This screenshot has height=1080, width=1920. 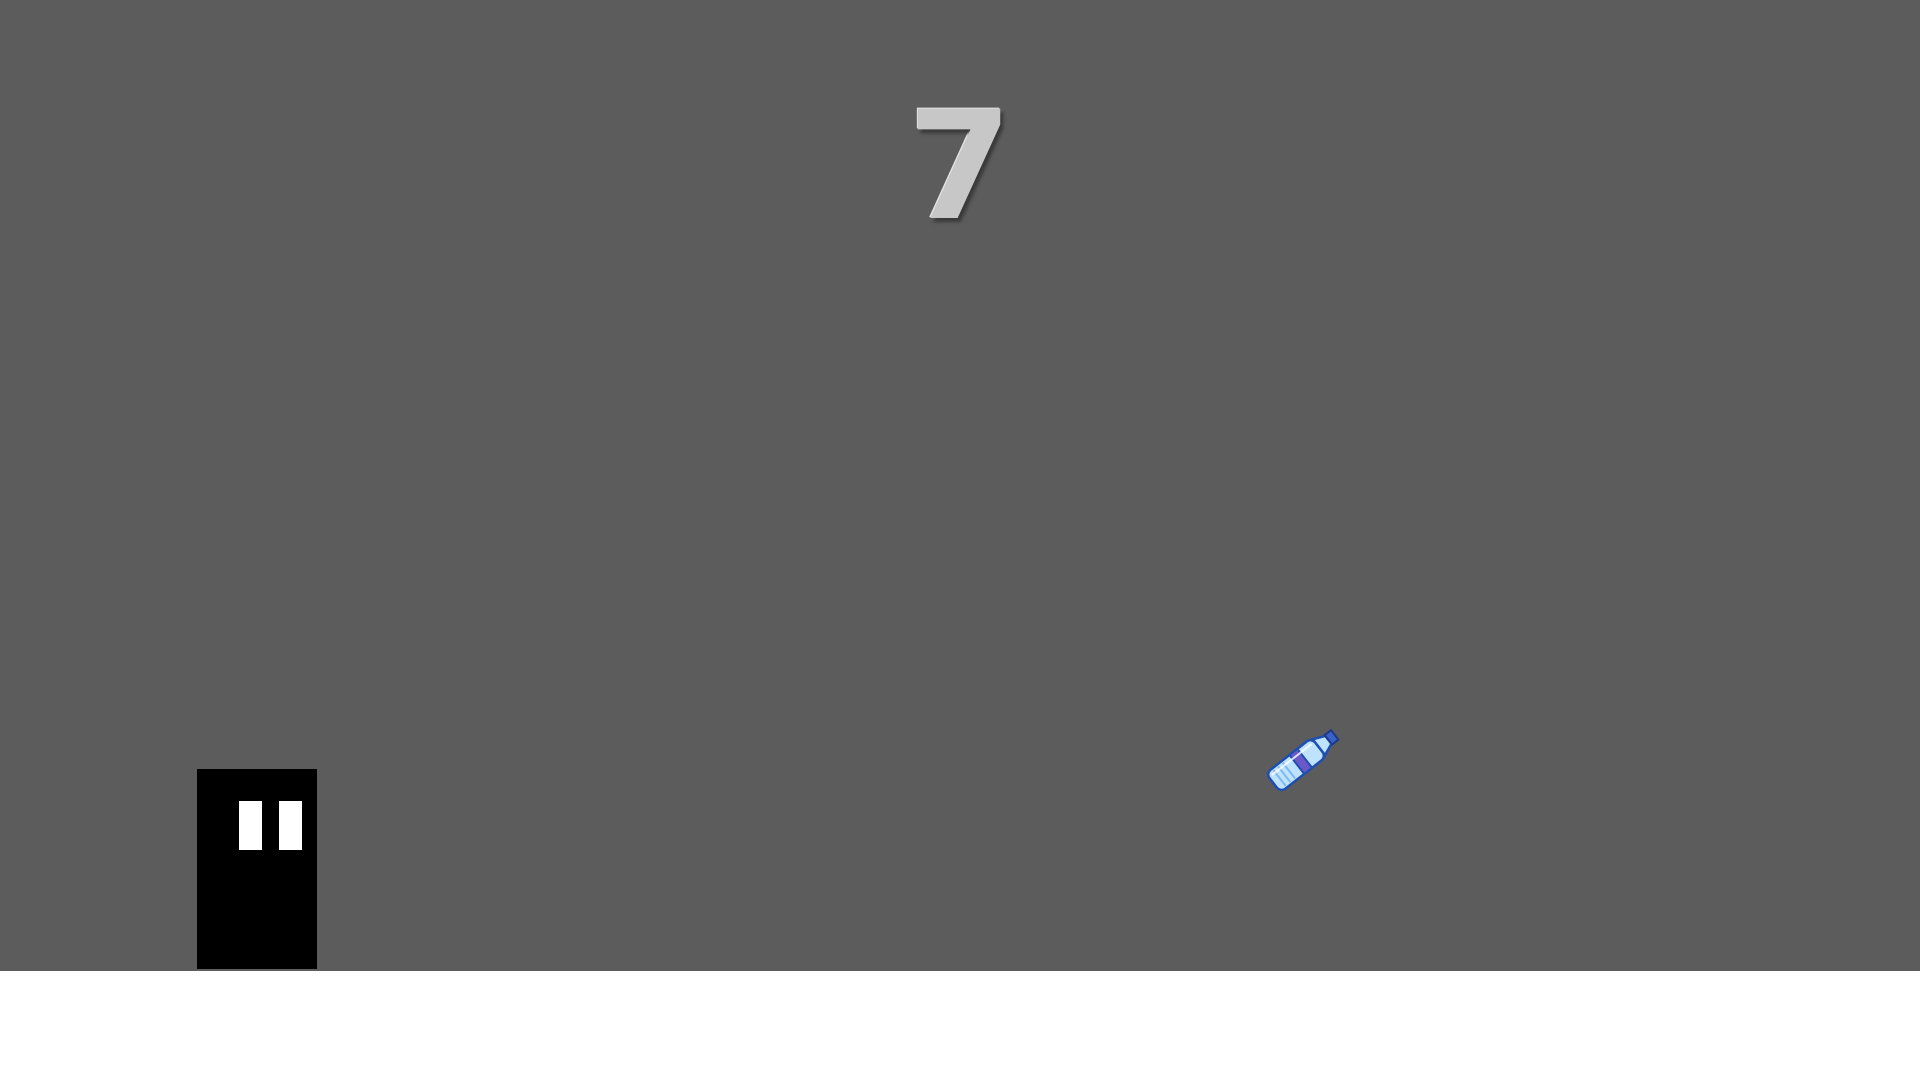 I want to click on floor, so click(x=960, y=1025).